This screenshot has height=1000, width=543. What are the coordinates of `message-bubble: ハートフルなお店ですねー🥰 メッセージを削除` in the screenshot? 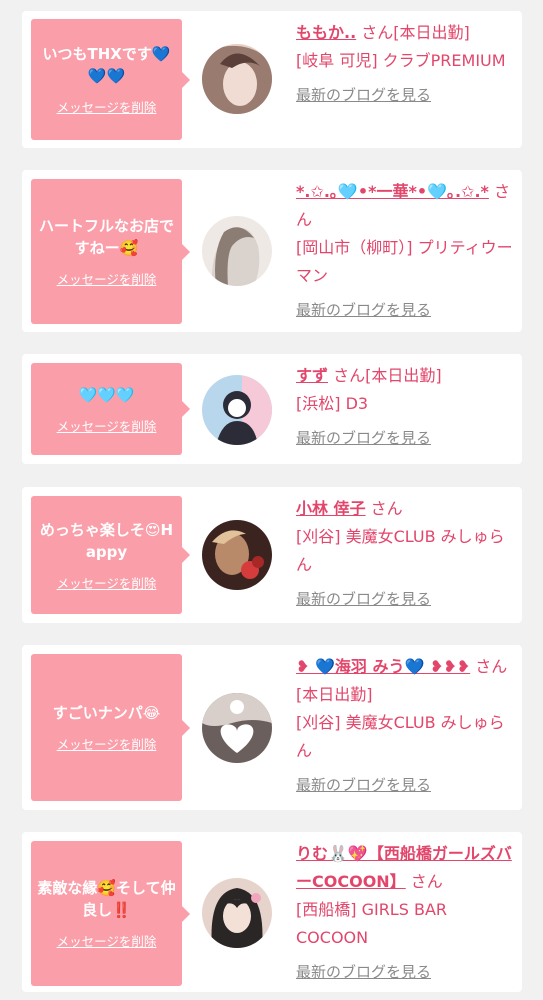 It's located at (110, 251).